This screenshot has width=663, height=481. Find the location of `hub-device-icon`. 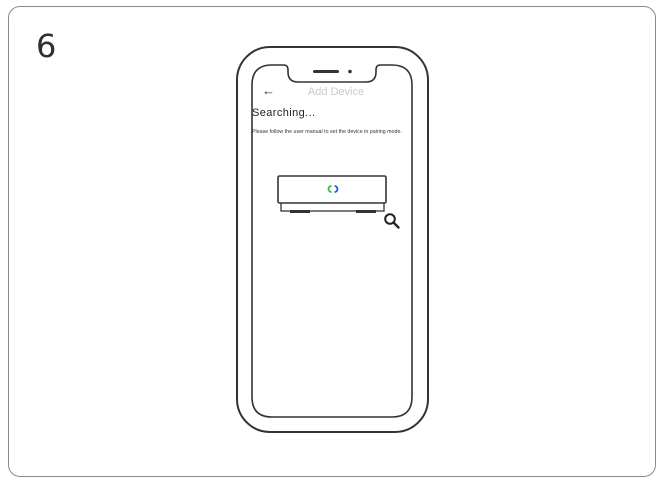

hub-device-icon is located at coordinates (332, 194).